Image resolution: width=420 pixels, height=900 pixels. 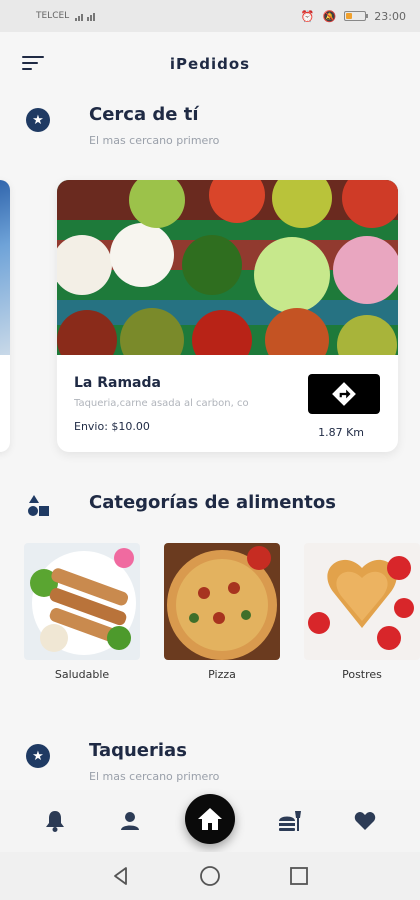 I want to click on shapes-icon, so click(x=38, y=506).